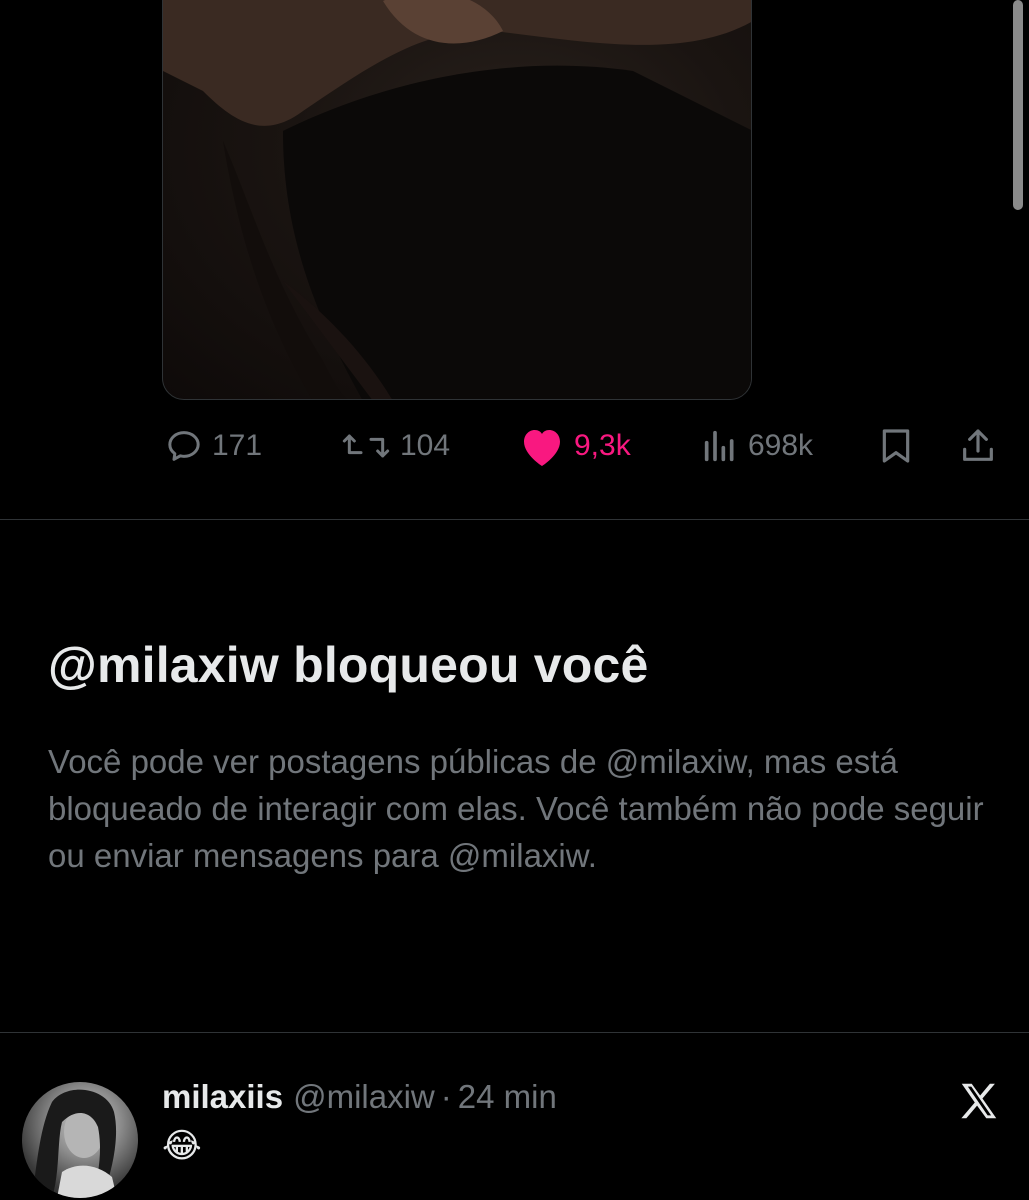 Image resolution: width=1029 pixels, height=1200 pixels. What do you see at coordinates (348, 665) in the screenshot?
I see `block-notice-title: @milaxiw bloqueou você` at bounding box center [348, 665].